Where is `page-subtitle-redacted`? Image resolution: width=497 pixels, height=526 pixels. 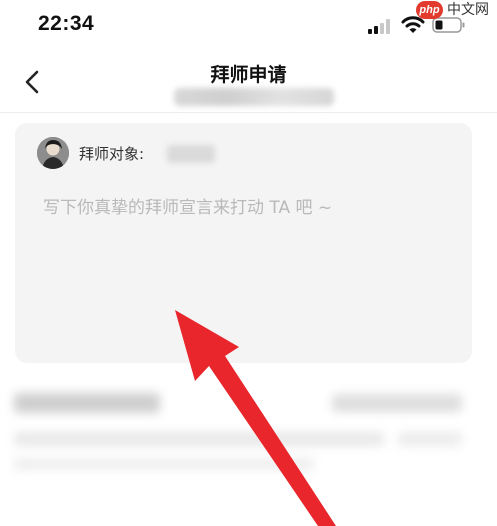 page-subtitle-redacted is located at coordinates (254, 97).